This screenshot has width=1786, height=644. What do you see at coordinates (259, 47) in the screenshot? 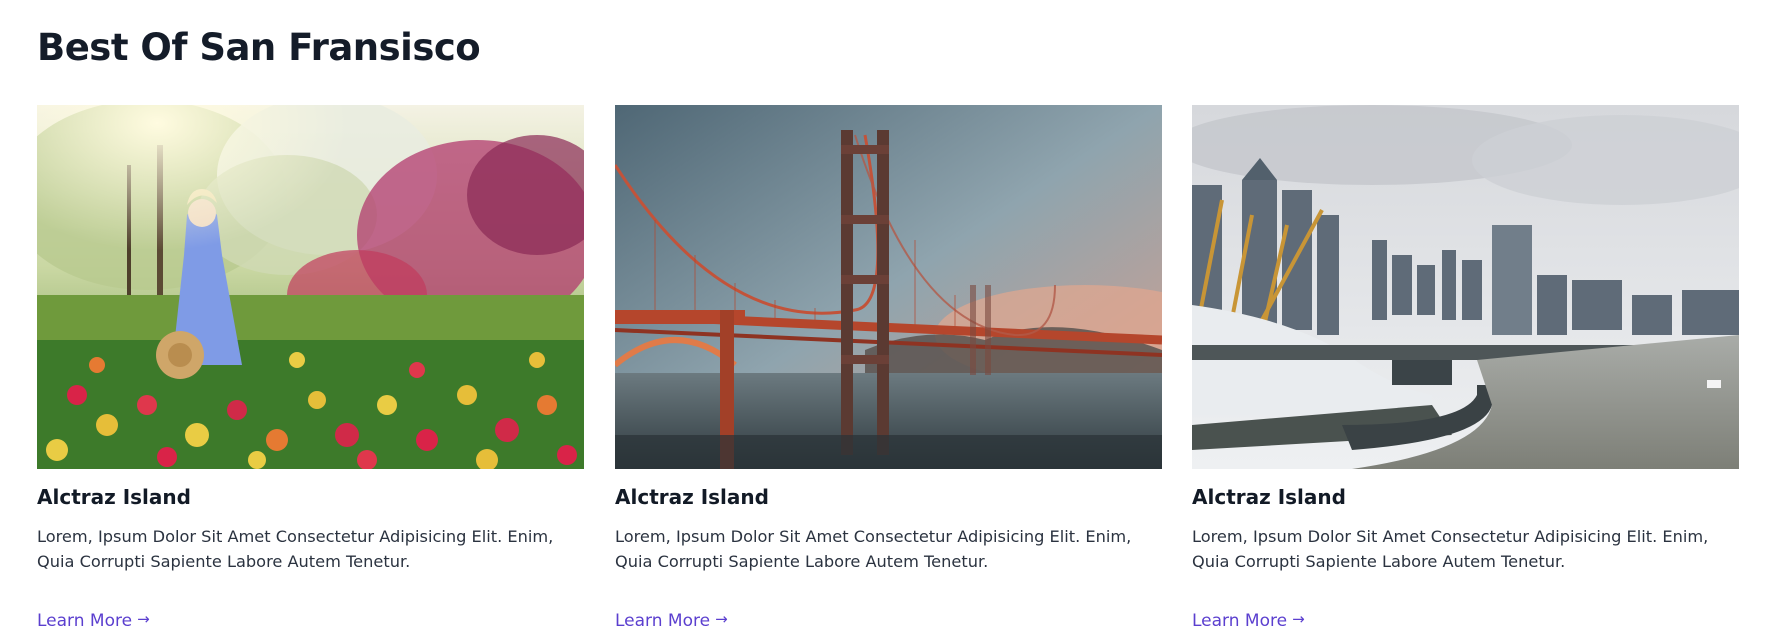
I see `section-title: Best Of San Fransisco` at bounding box center [259, 47].